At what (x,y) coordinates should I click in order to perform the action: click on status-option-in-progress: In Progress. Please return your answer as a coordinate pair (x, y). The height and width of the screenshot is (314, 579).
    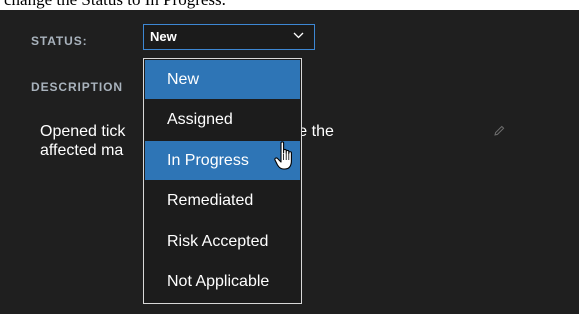
    Looking at the image, I should click on (222, 160).